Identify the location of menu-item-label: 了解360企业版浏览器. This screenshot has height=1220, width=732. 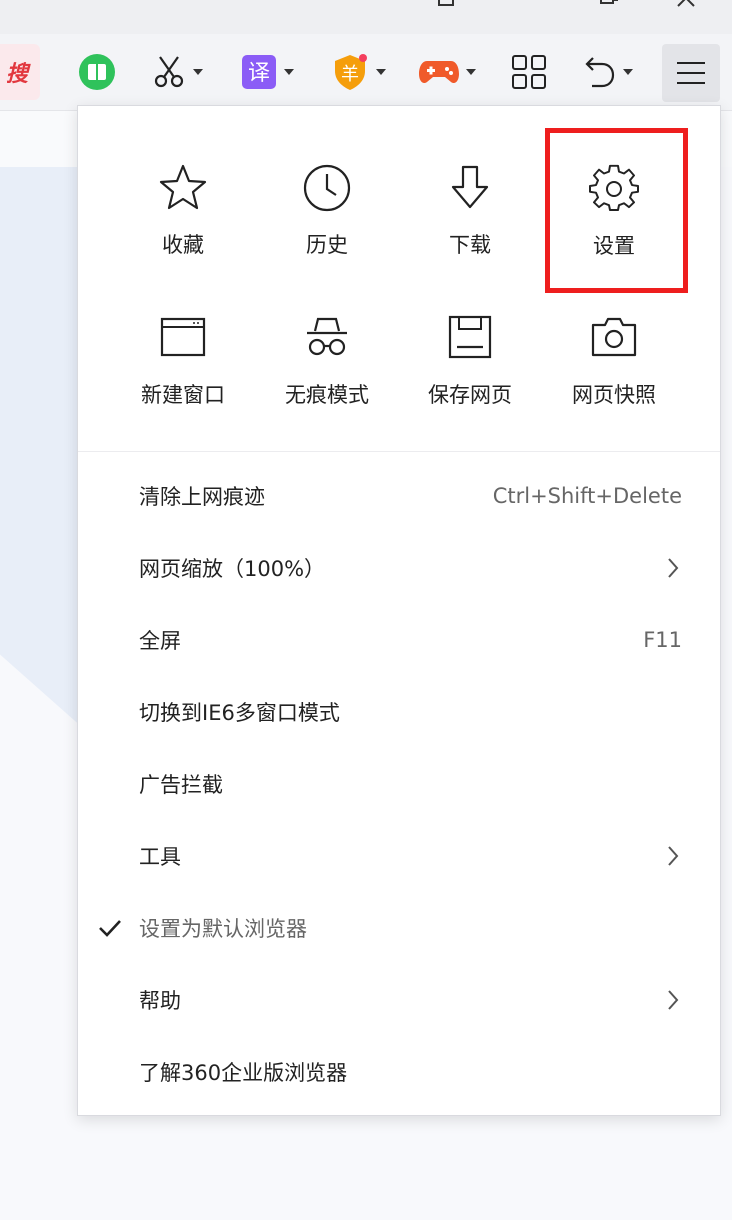
(243, 1073).